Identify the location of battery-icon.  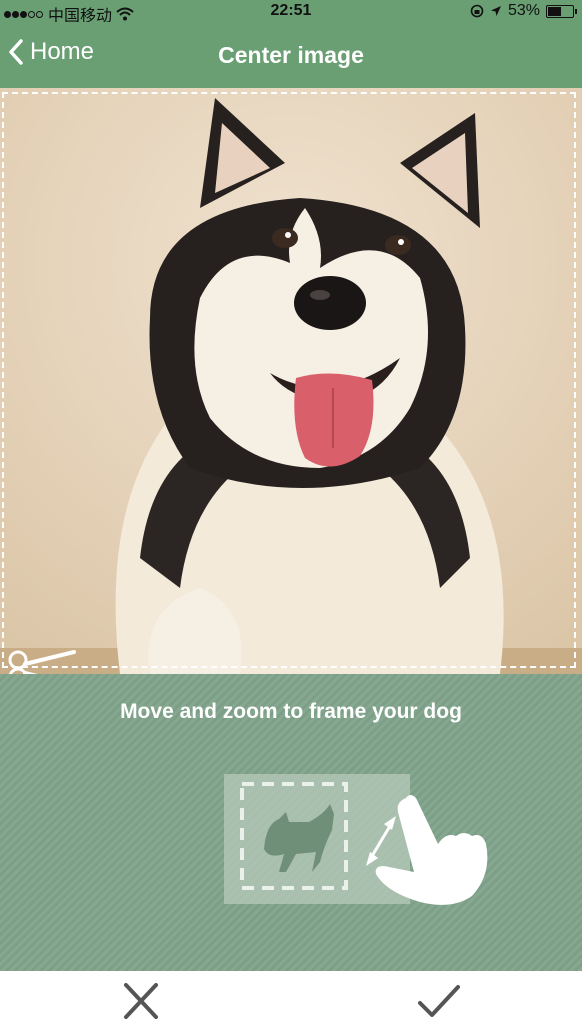
(561, 11).